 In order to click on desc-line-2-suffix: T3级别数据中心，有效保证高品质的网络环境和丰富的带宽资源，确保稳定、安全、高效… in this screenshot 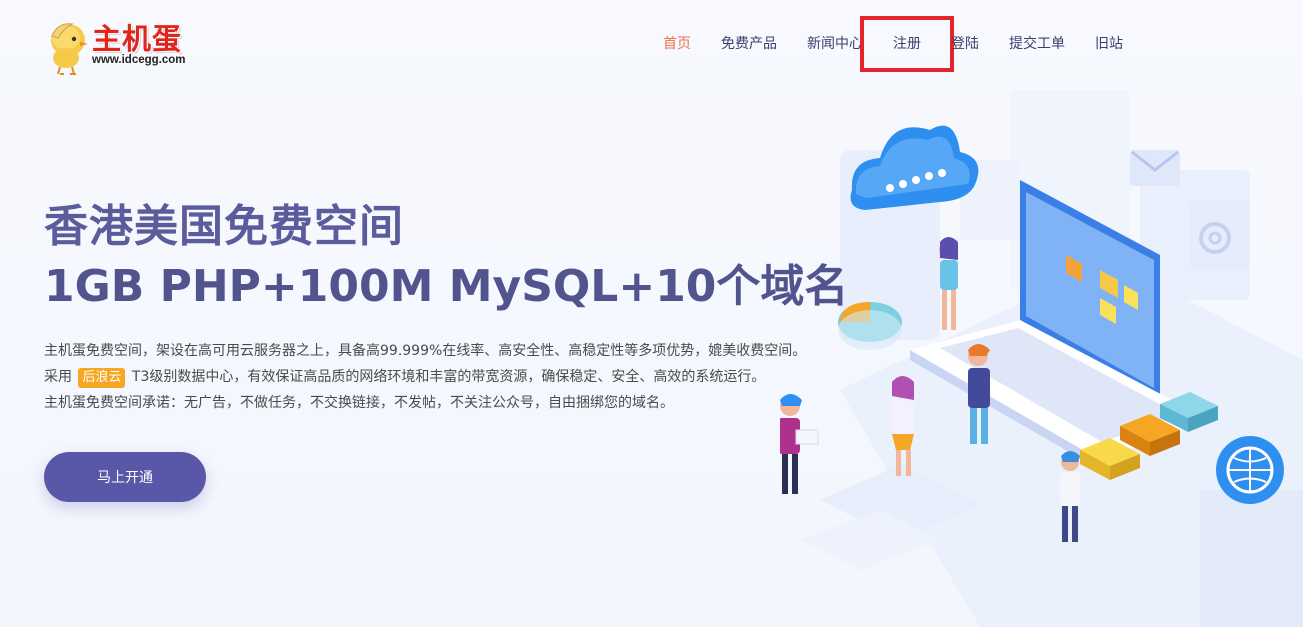, I will do `click(448, 377)`.